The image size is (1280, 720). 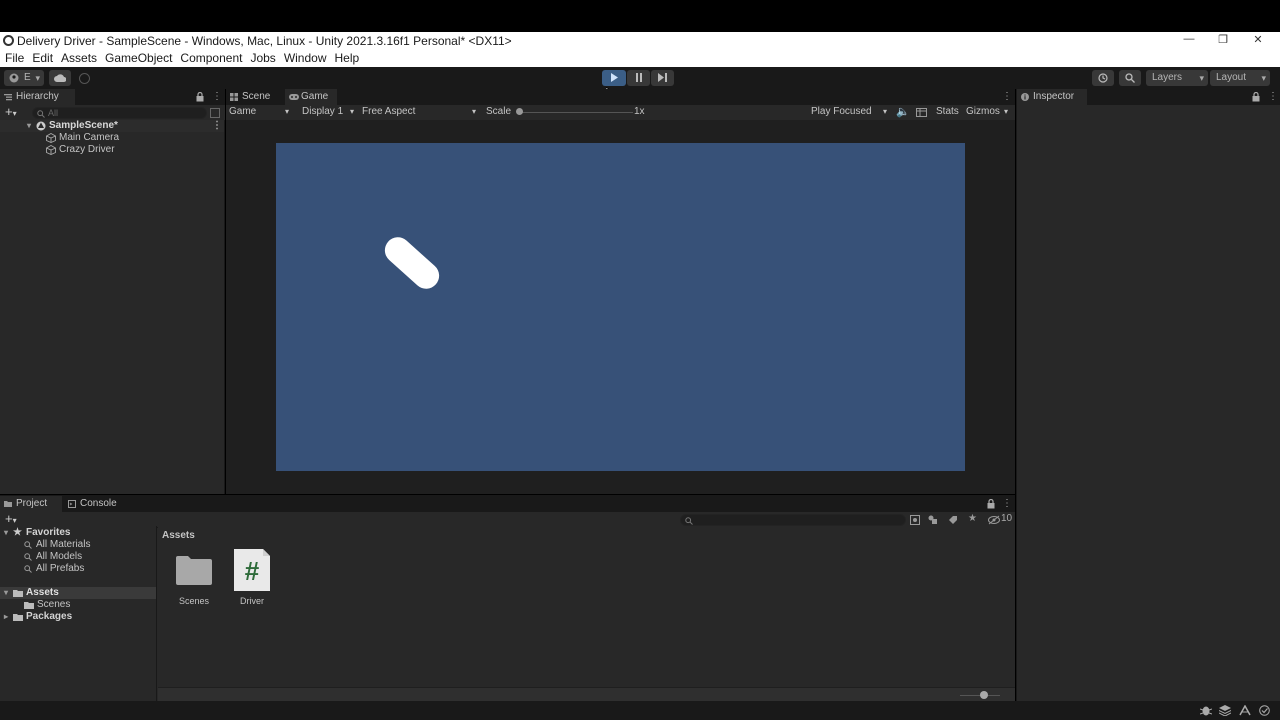 What do you see at coordinates (41, 114) in the screenshot?
I see `search-icon` at bounding box center [41, 114].